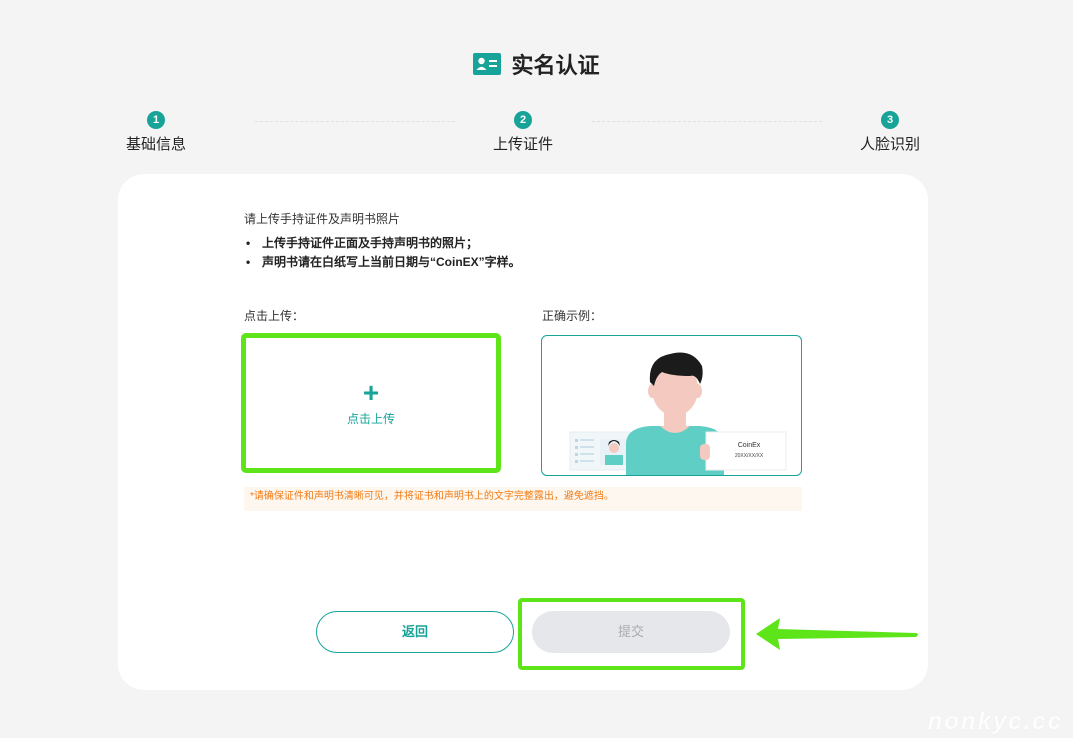 The height and width of the screenshot is (738, 1073). I want to click on page-title: 实名认证, so click(536, 64).